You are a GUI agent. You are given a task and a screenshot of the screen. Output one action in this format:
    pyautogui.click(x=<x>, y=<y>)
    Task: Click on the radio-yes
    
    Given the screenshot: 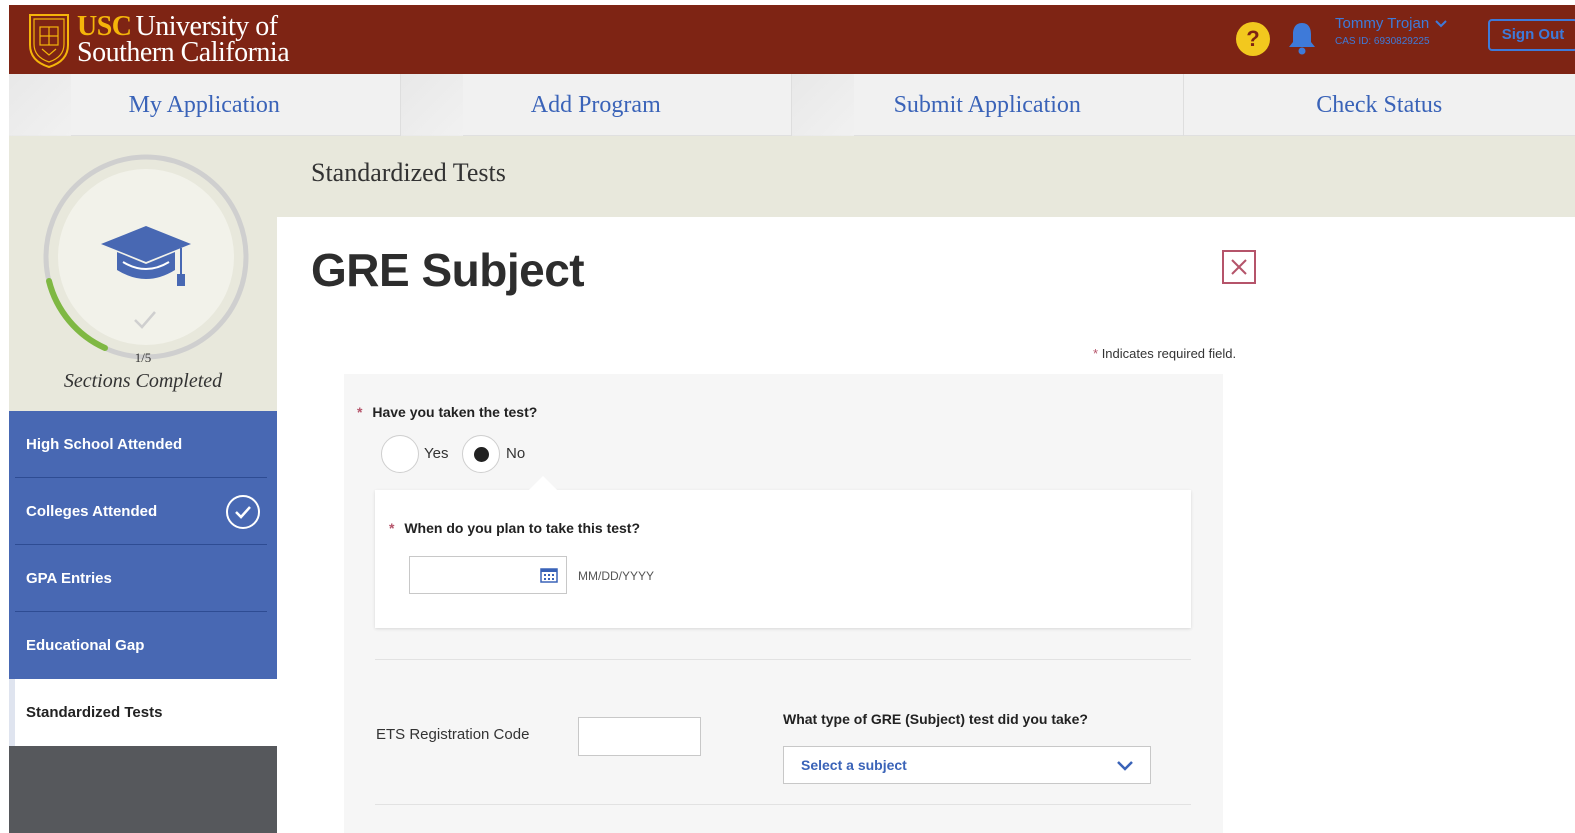 What is the action you would take?
    pyautogui.click(x=400, y=454)
    